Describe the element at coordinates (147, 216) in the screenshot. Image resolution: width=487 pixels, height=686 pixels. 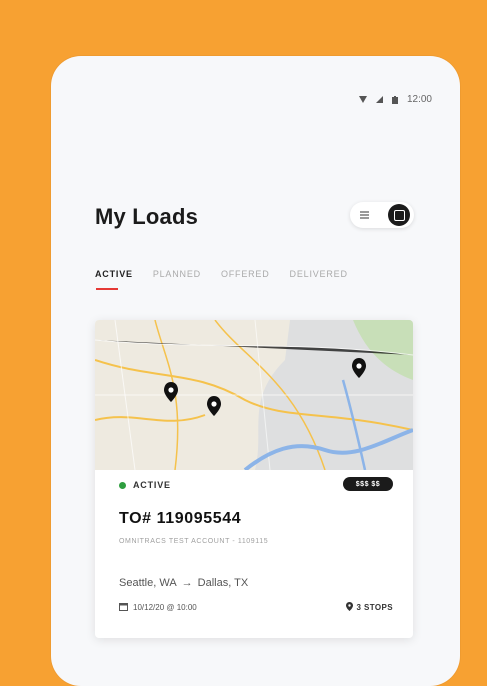
I see `page-title: My Loads` at that location.